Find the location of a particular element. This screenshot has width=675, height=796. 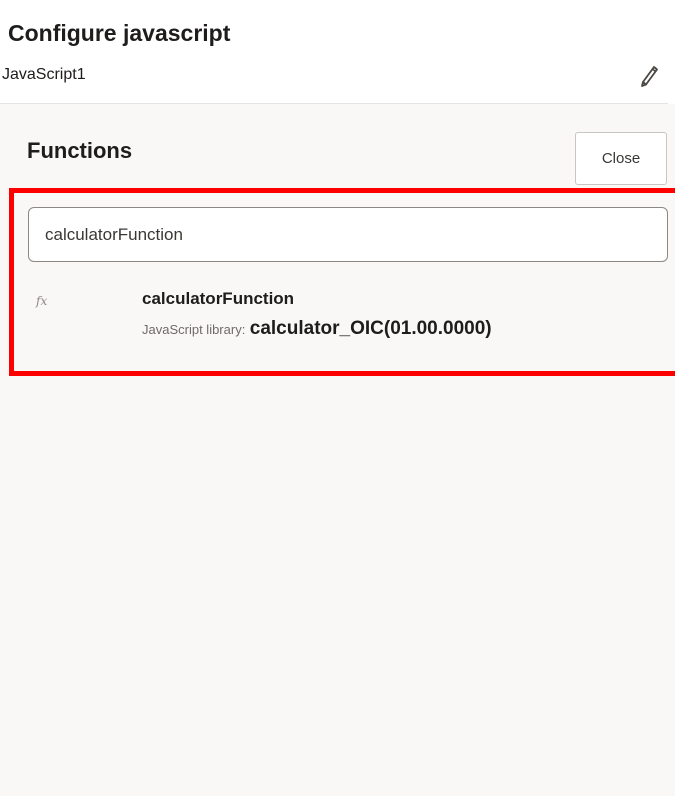

pencil-icon is located at coordinates (649, 76).